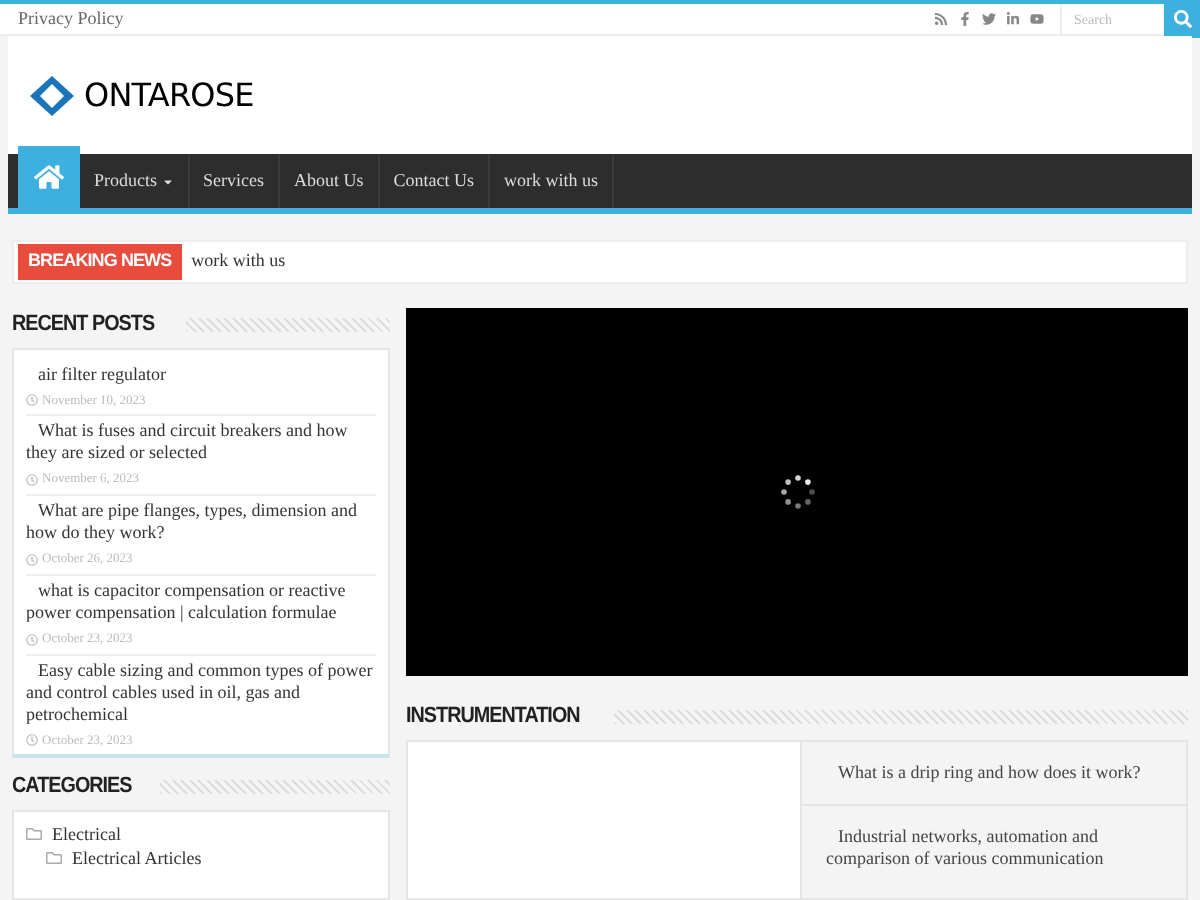 Image resolution: width=1200 pixels, height=900 pixels. What do you see at coordinates (169, 95) in the screenshot?
I see `logo-text: ONTAROSE` at bounding box center [169, 95].